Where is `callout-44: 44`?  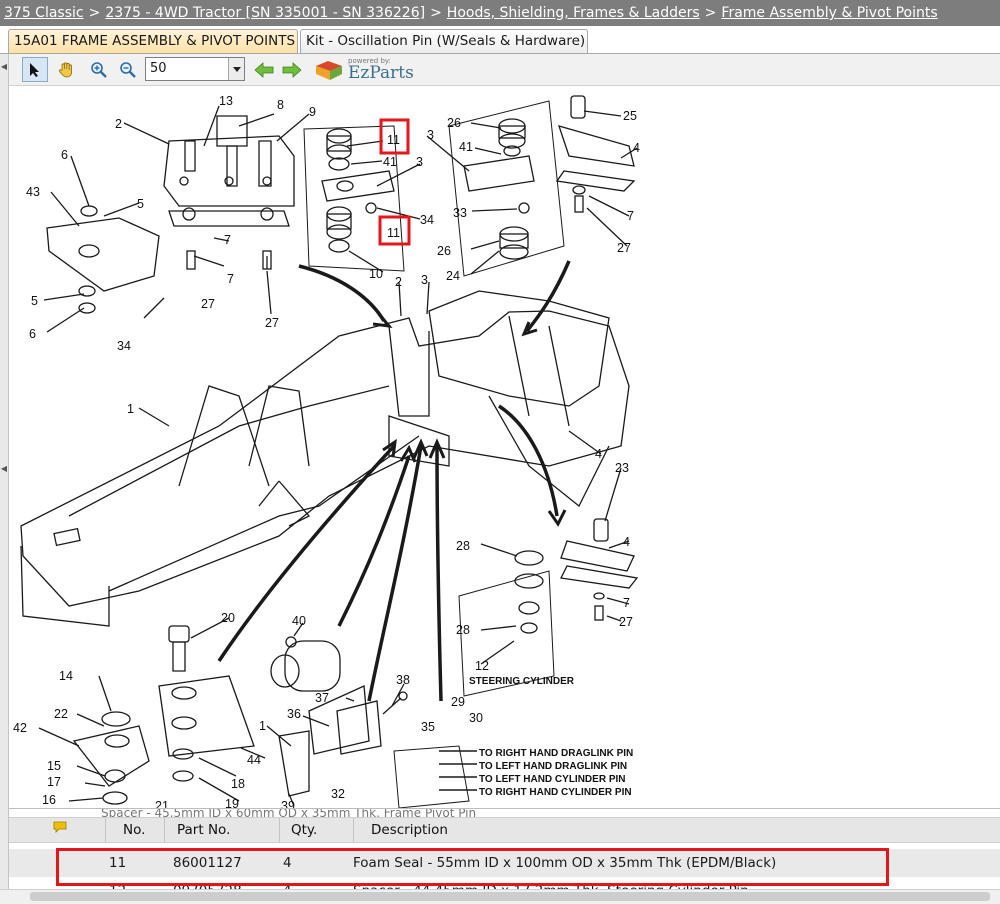
callout-44: 44 is located at coordinates (254, 760).